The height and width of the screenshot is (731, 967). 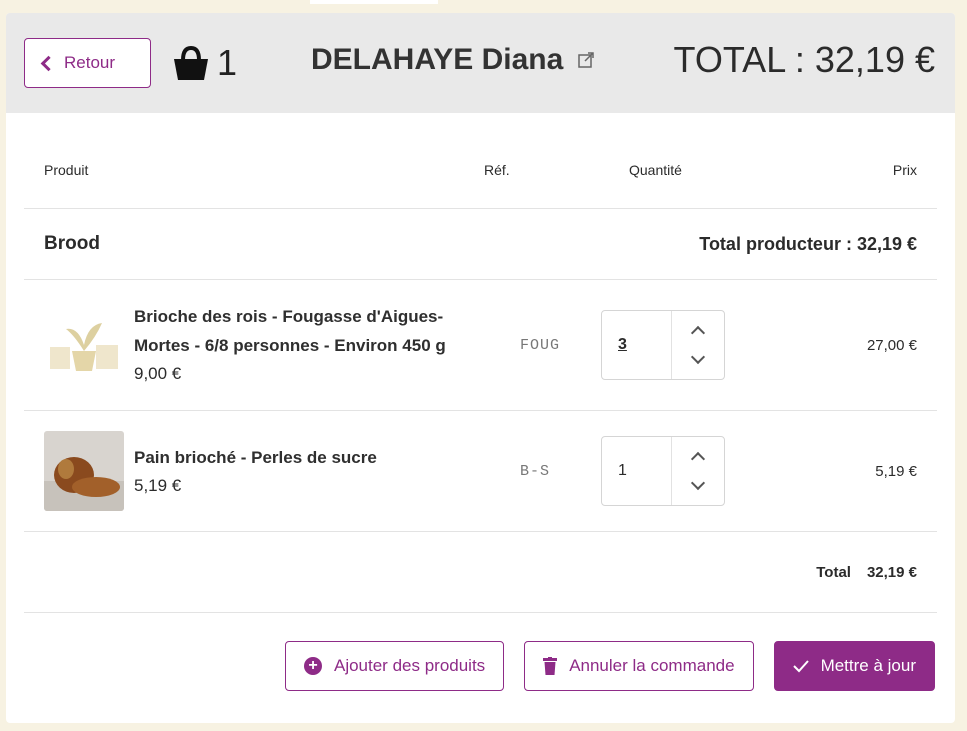 What do you see at coordinates (409, 665) in the screenshot?
I see `add-products-label: Ajouter des produits` at bounding box center [409, 665].